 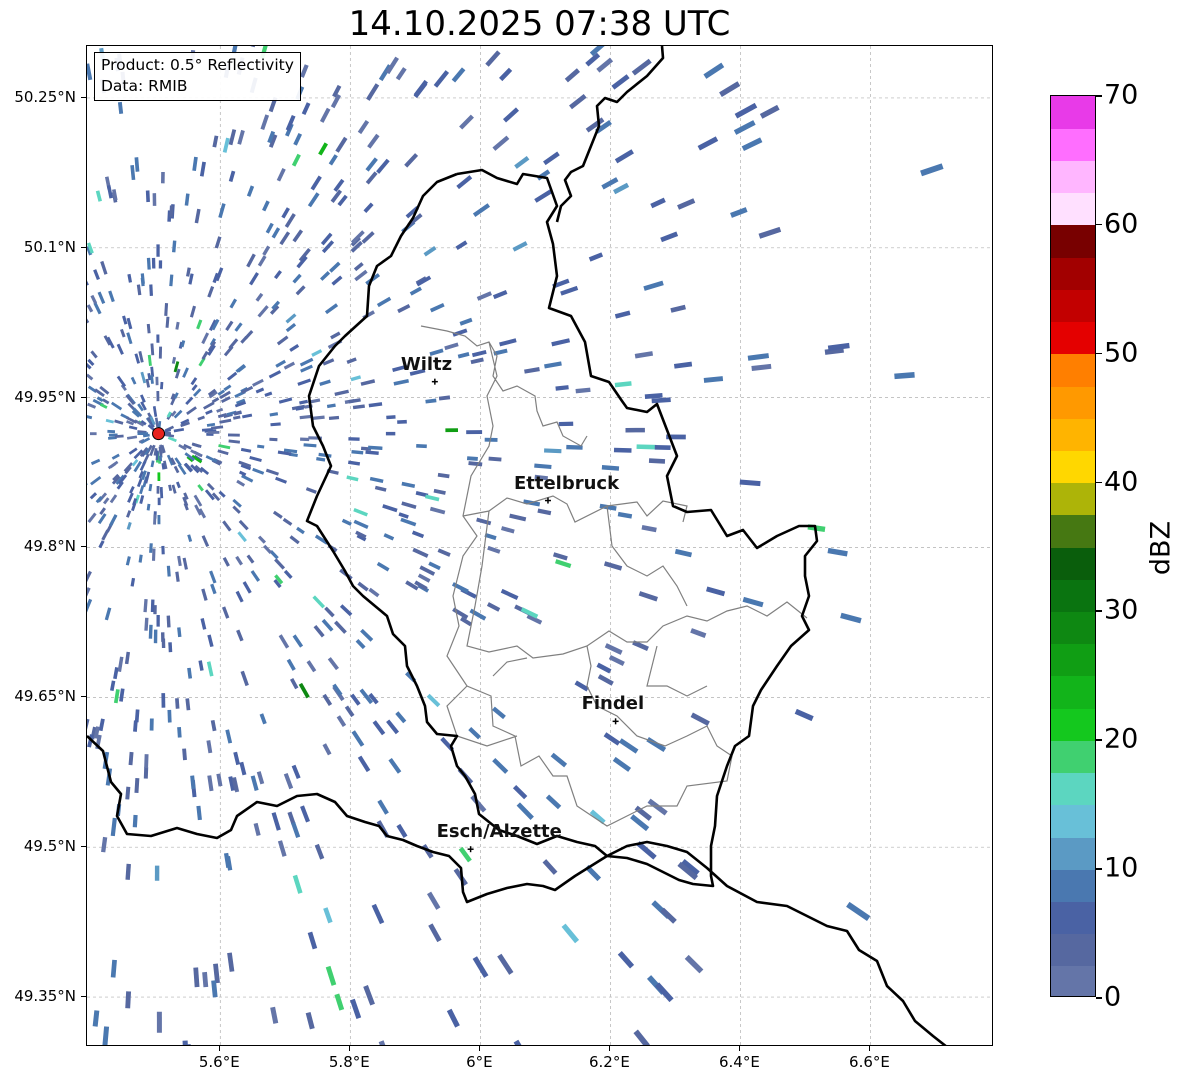 I want to click on y-tick-label-0: 50.25°N, so click(x=45, y=96).